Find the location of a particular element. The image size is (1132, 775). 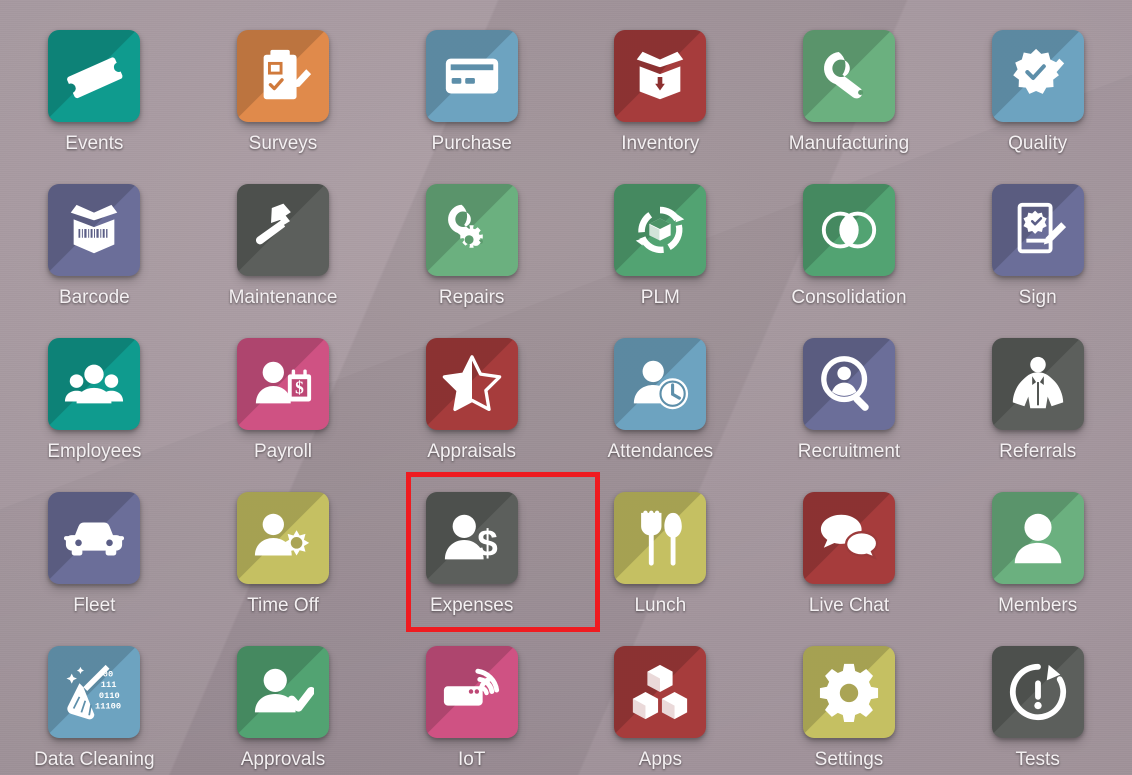

app-tile-consolidation: Consolidation is located at coordinates (849, 255).